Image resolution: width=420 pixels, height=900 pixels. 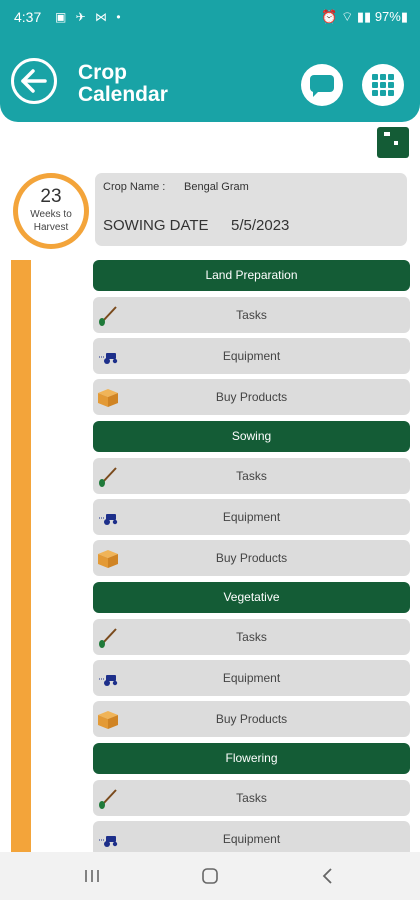 I want to click on system-nav-bar, so click(x=210, y=876).